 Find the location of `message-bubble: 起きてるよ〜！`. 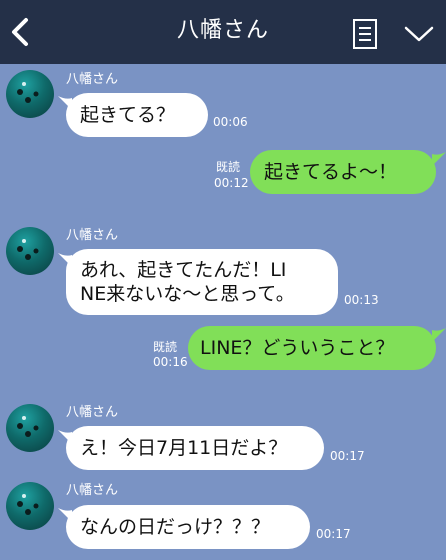

message-bubble: 起きてるよ〜！ is located at coordinates (343, 172).